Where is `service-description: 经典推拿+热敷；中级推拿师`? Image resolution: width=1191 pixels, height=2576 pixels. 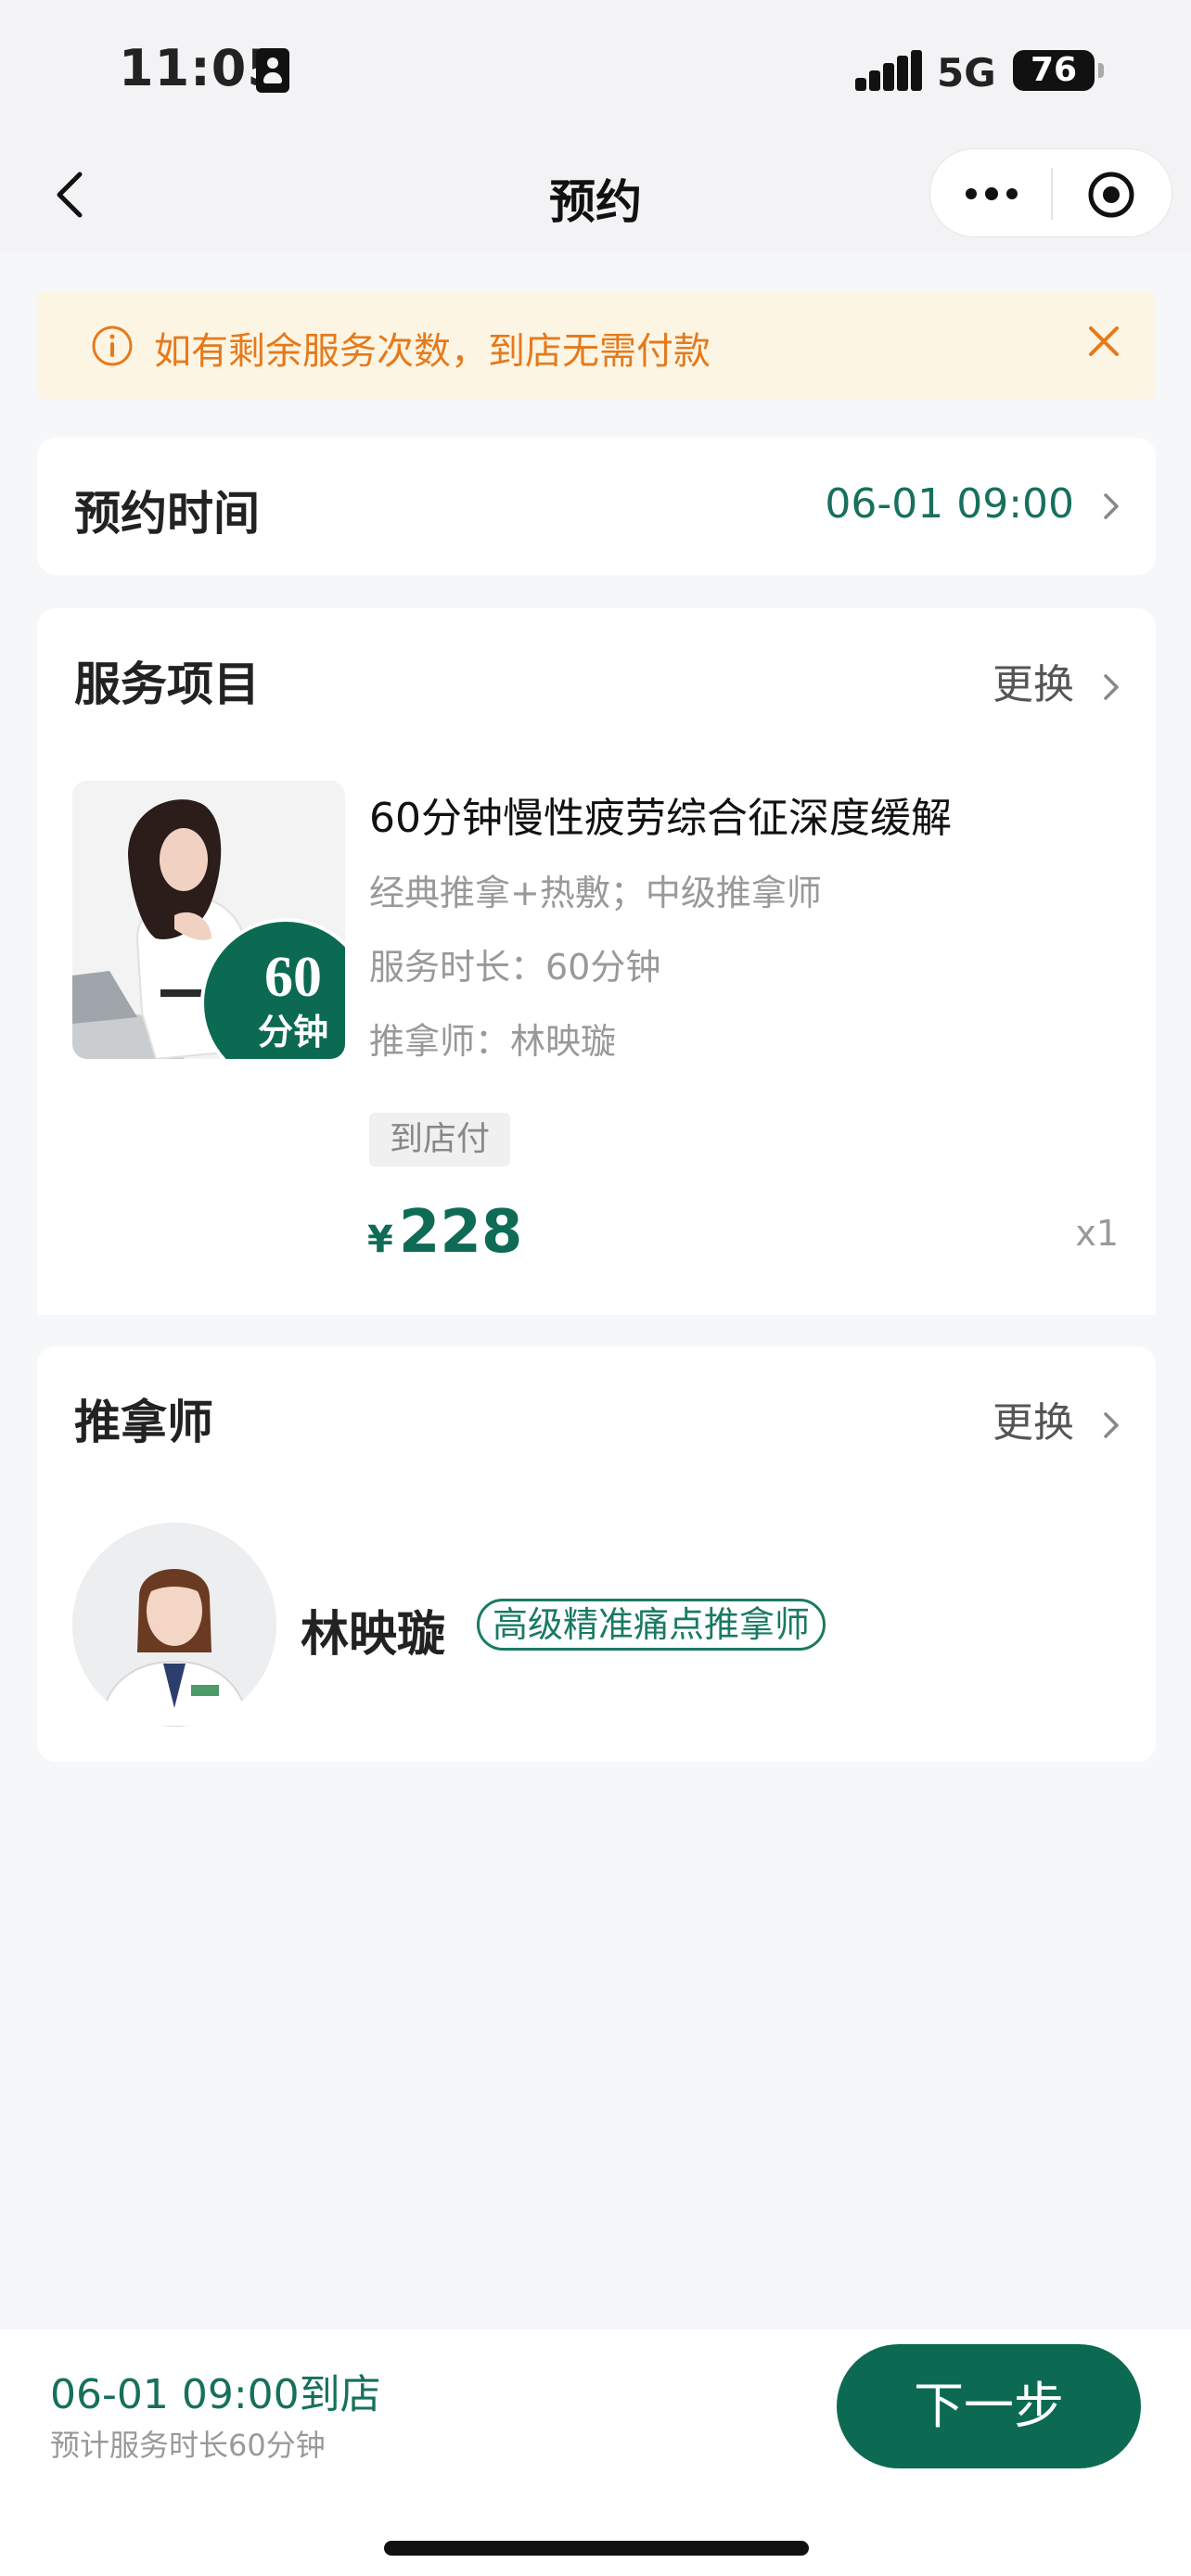 service-description: 经典推拿+热敷；中级推拿师 is located at coordinates (595, 893).